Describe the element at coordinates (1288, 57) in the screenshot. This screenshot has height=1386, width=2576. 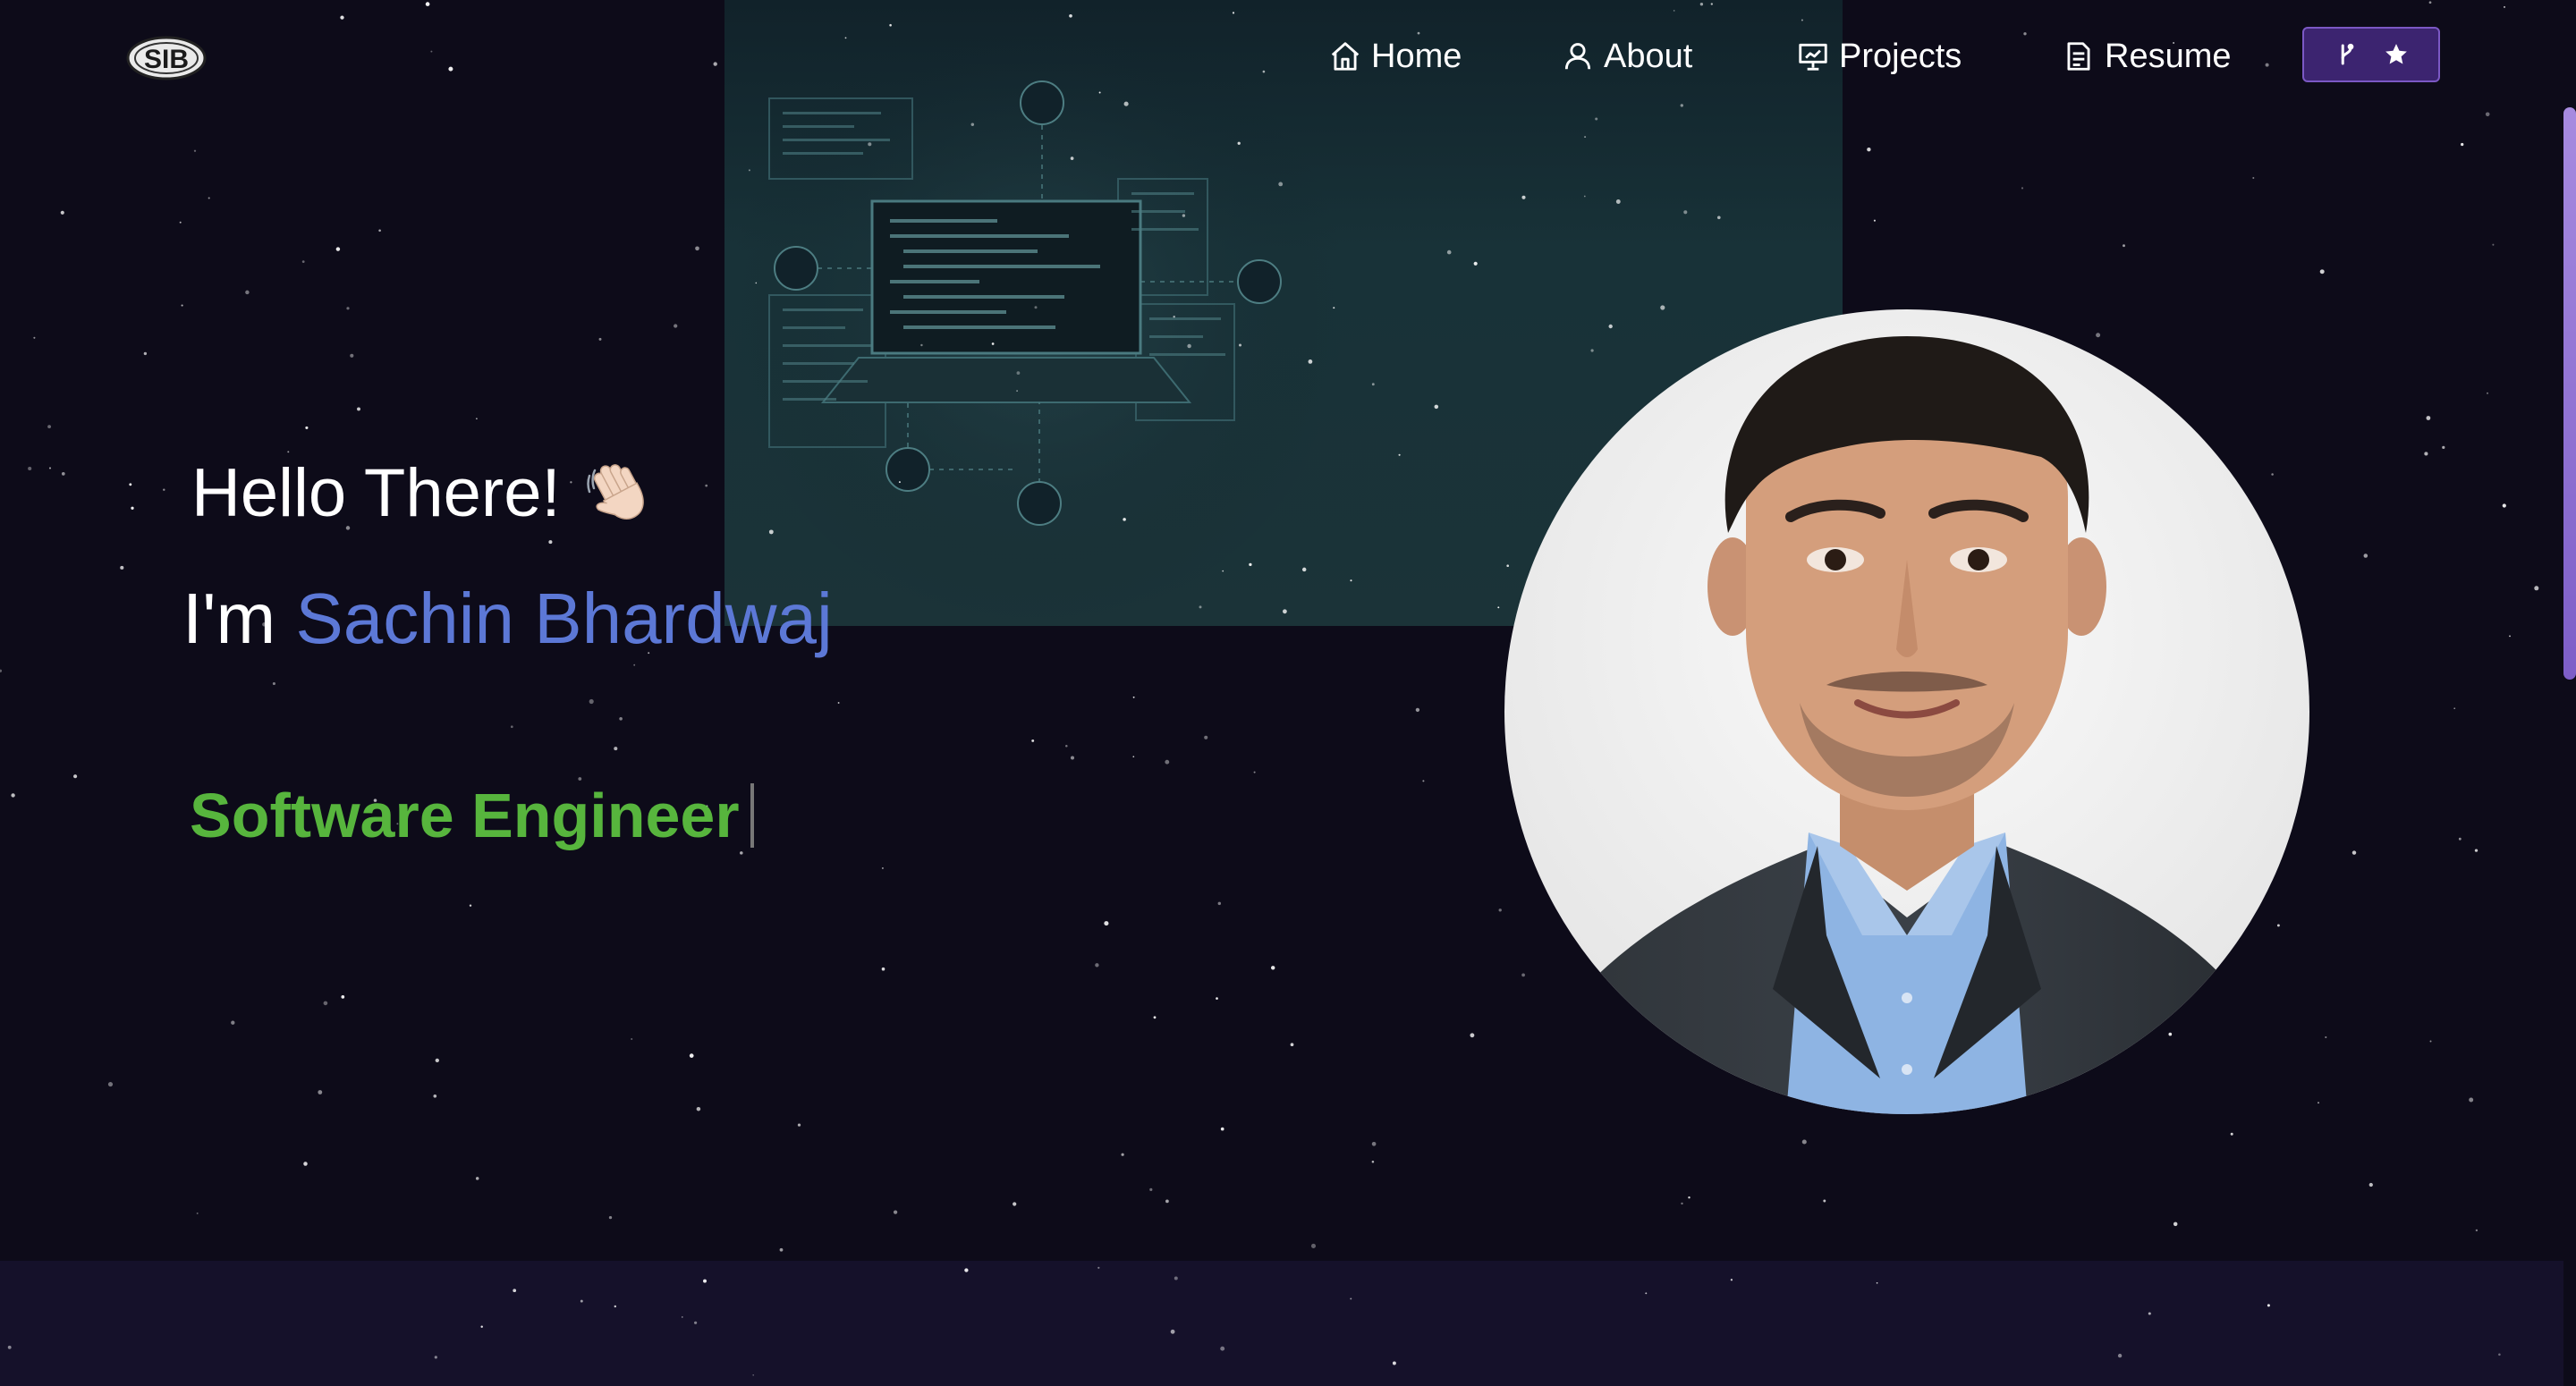
I see `main-navbar: Home About Projects Resume` at that location.